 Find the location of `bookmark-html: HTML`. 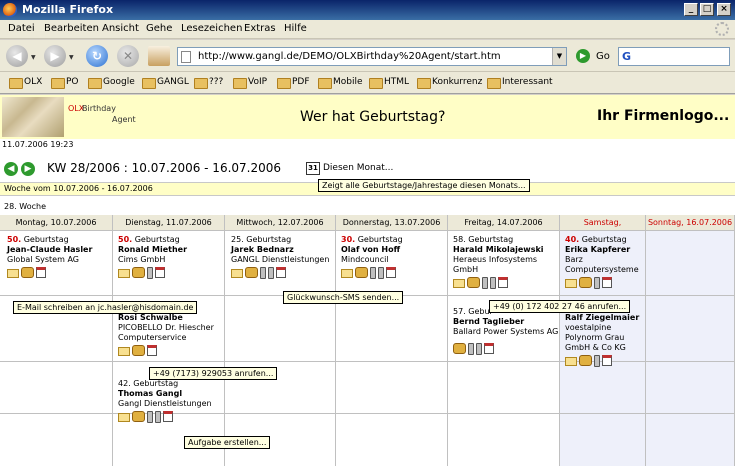

bookmark-html: HTML is located at coordinates (389, 83).